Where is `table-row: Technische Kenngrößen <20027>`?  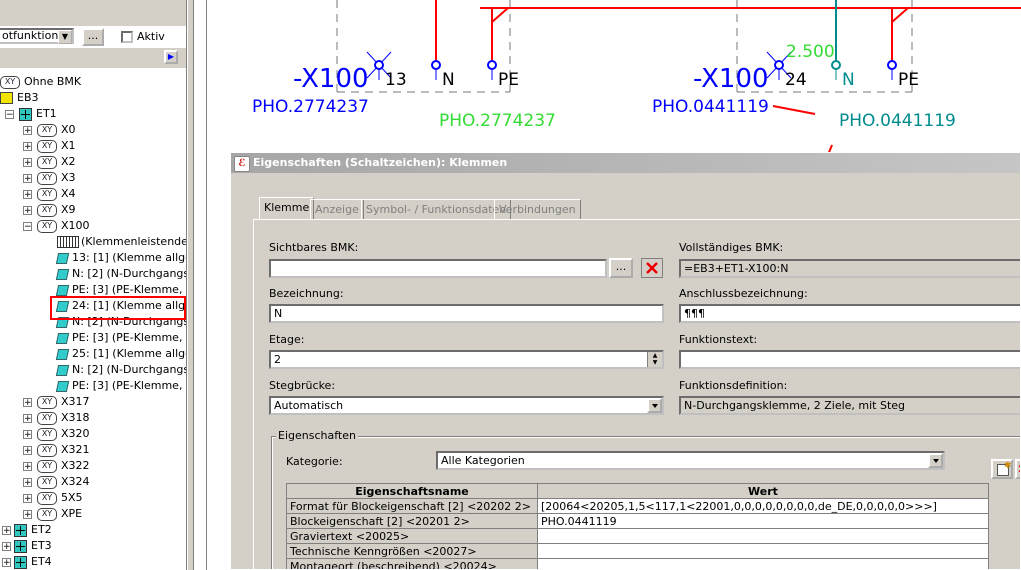 table-row: Technische Kenngrößen <20027> is located at coordinates (637, 551).